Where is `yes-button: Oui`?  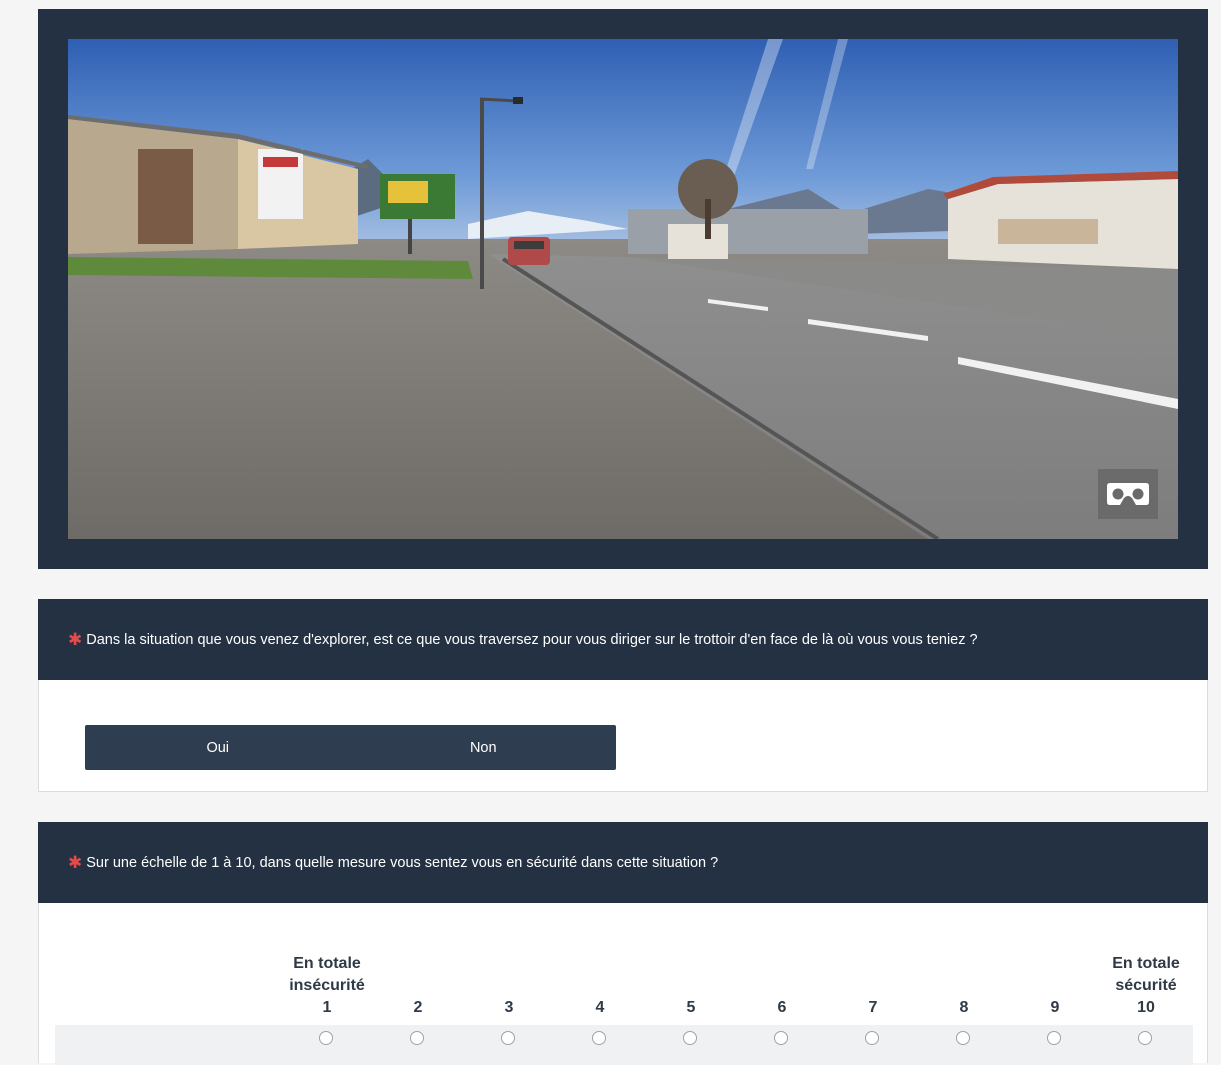 yes-button: Oui is located at coordinates (218, 747).